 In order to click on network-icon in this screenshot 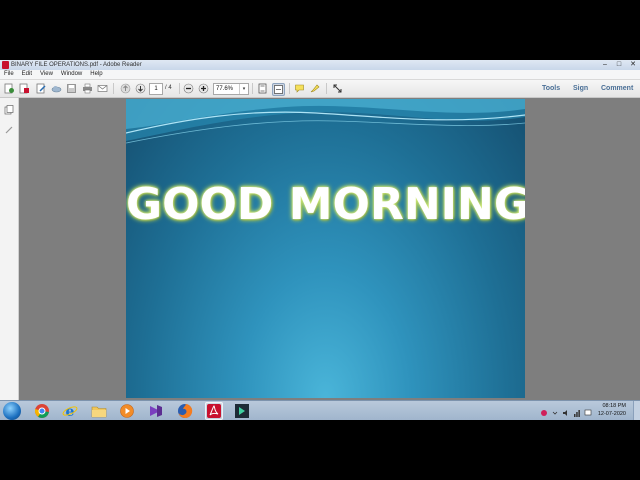, I will do `click(577, 411)`.